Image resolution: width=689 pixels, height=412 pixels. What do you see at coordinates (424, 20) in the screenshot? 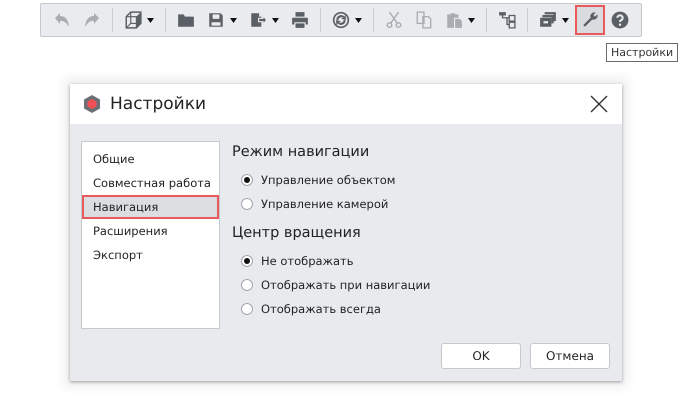
I see `copy-icon` at bounding box center [424, 20].